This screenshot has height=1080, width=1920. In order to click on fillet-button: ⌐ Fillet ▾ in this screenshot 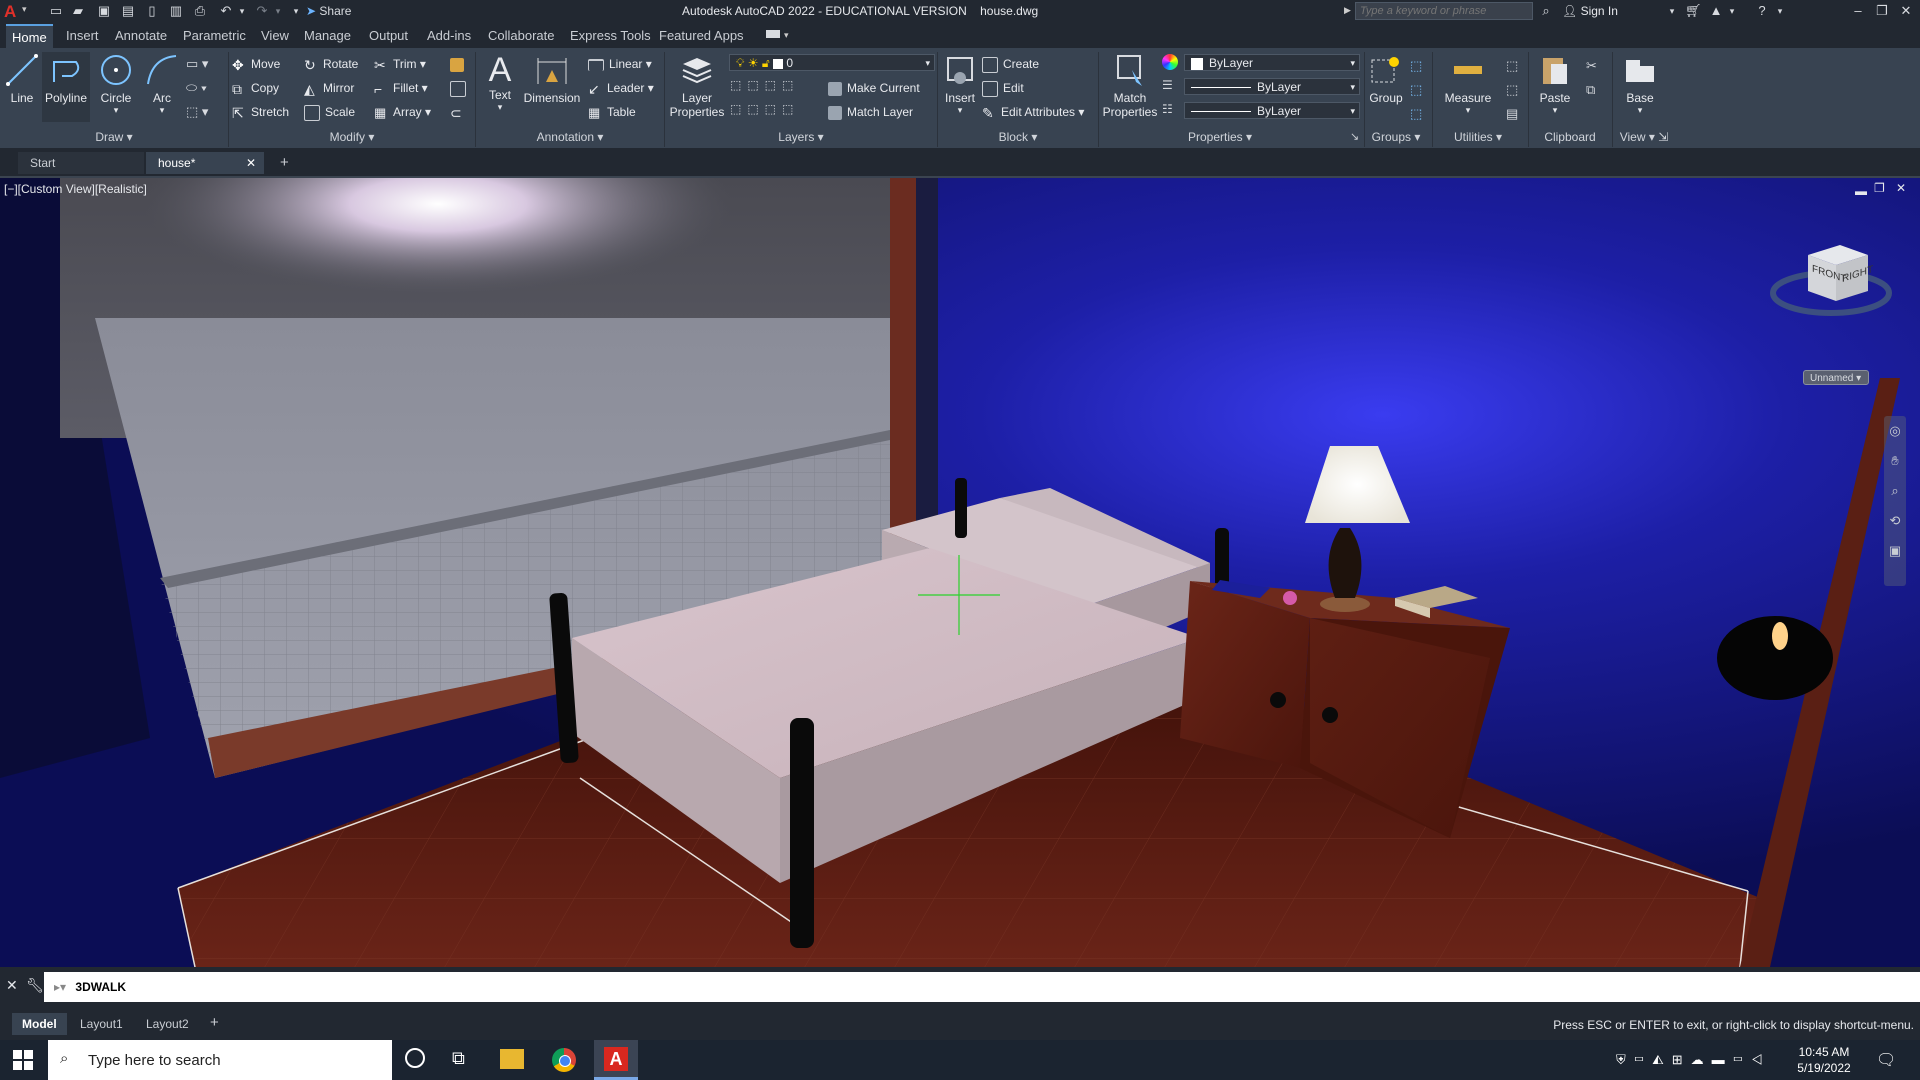, I will do `click(401, 88)`.